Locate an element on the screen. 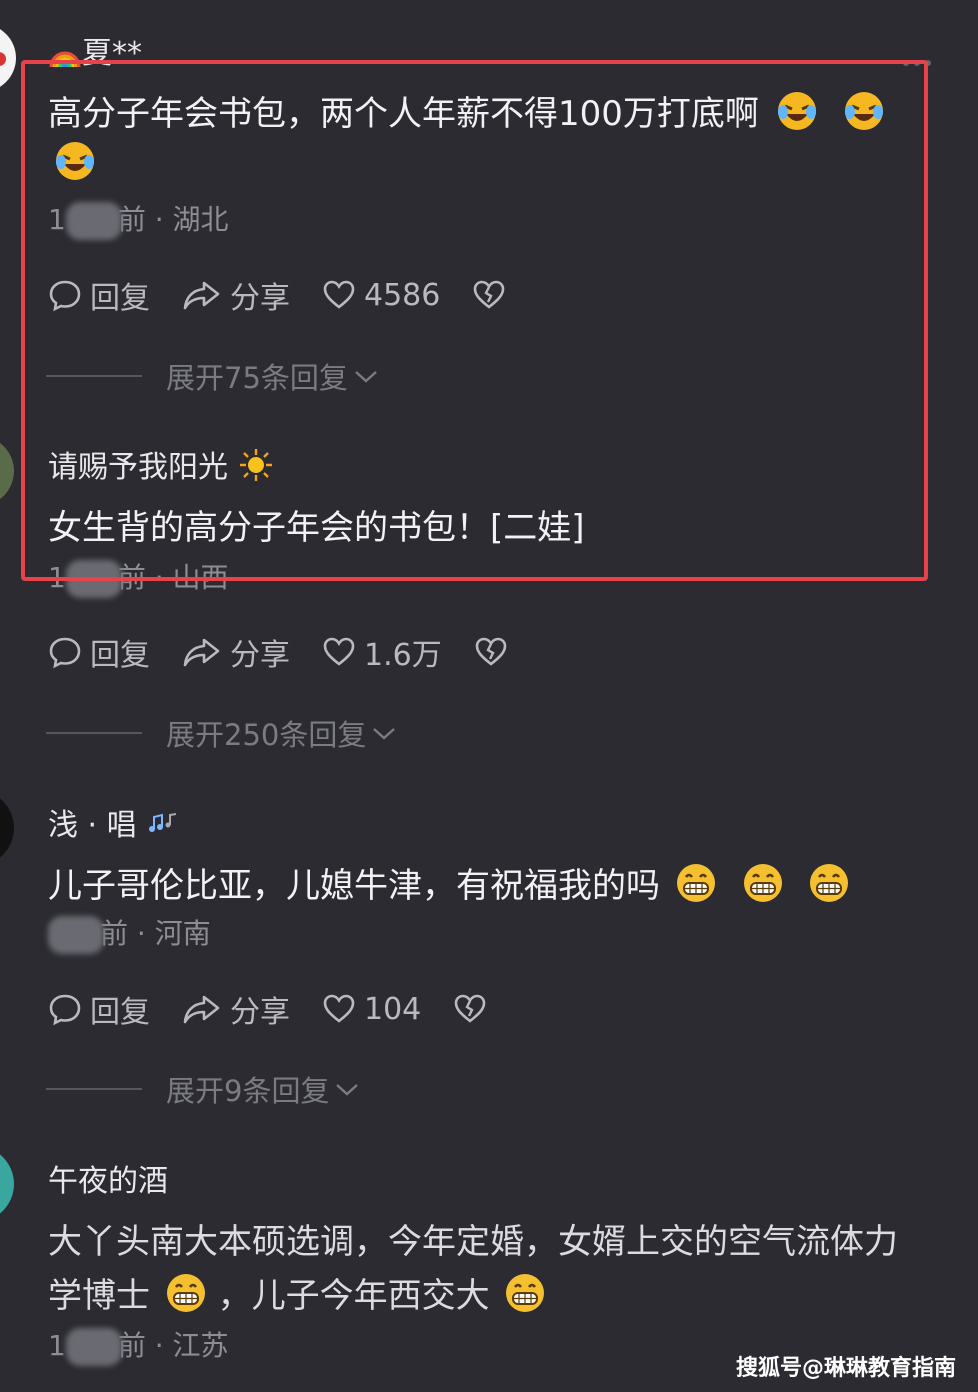 This screenshot has height=1392, width=978. comment-actions: 回复 分享 104 is located at coordinates (287, 1009).